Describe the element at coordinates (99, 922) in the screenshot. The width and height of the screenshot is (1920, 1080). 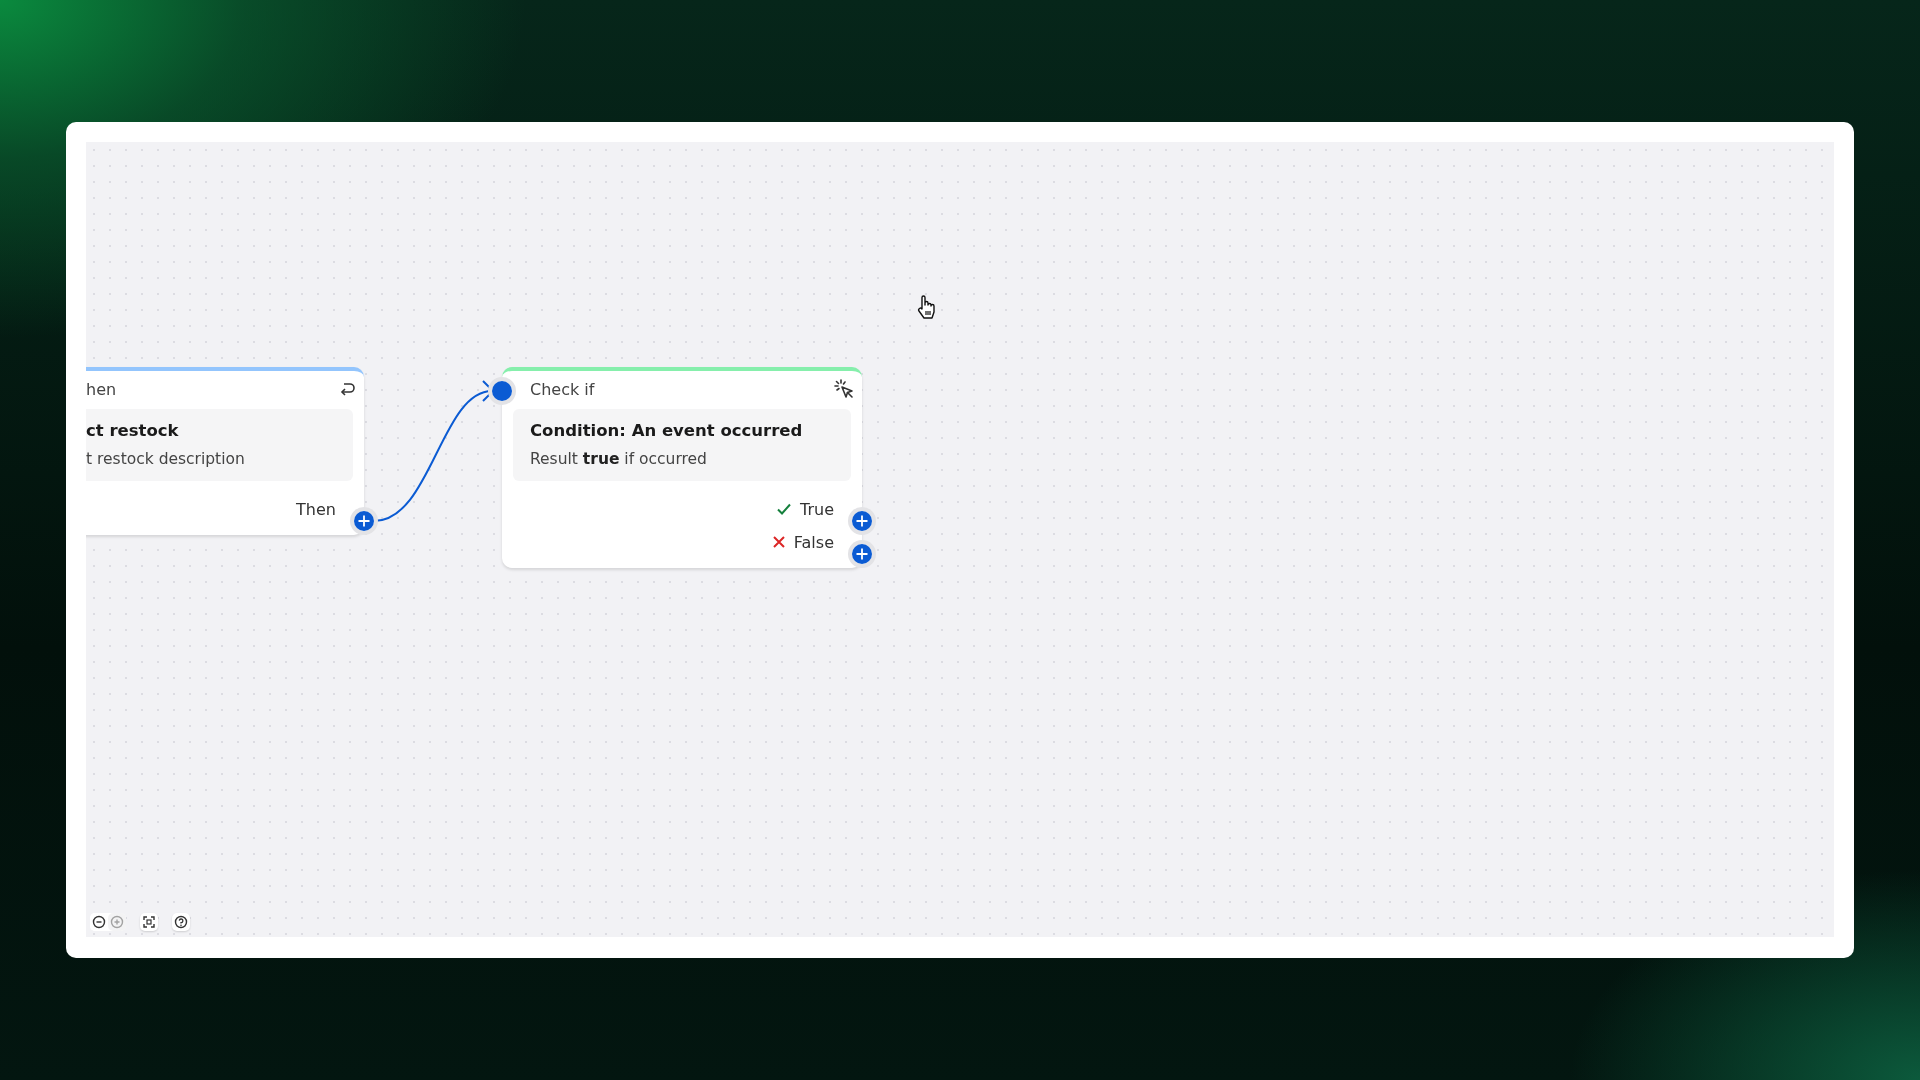
I see `zoom-out-button` at that location.